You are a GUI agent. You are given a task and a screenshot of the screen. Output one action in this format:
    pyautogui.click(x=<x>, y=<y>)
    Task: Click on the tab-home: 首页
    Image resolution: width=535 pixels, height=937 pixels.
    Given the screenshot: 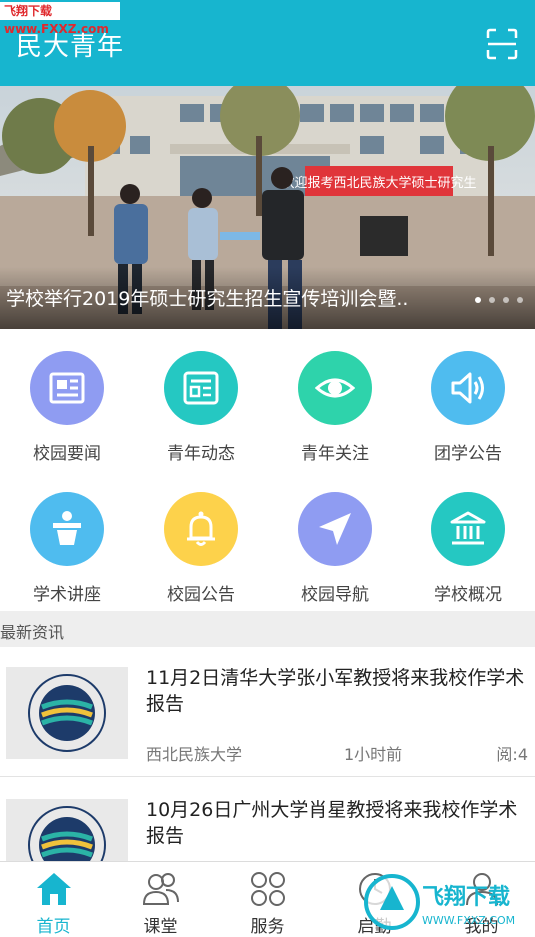 What is the action you would take?
    pyautogui.click(x=53, y=899)
    